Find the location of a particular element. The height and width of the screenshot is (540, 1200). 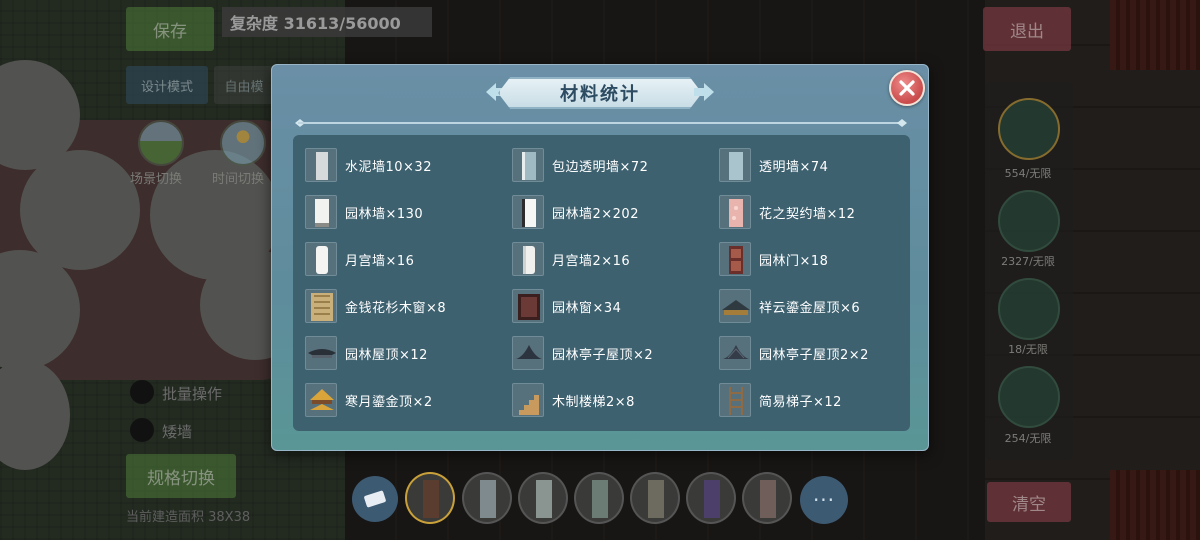

scene-switch-icon is located at coordinates (161, 143).